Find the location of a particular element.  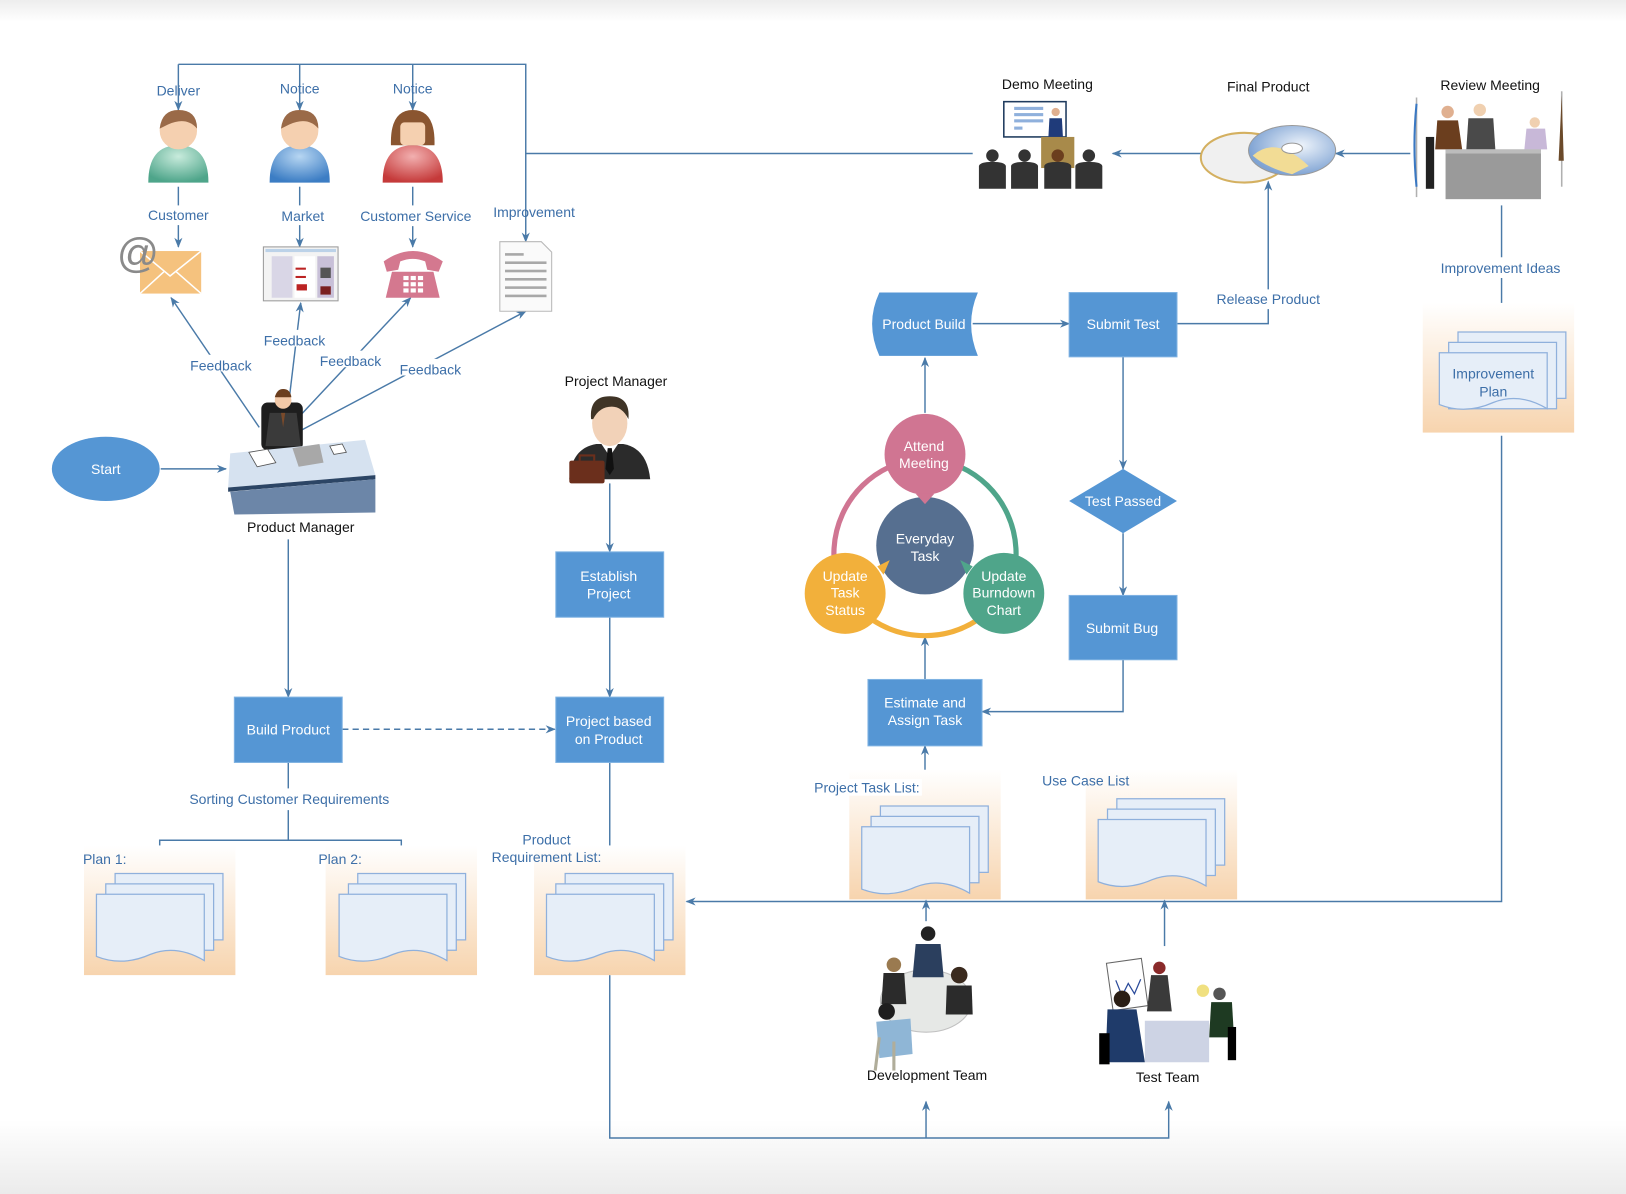

customer-service-label: Customer Service is located at coordinates (415, 216).